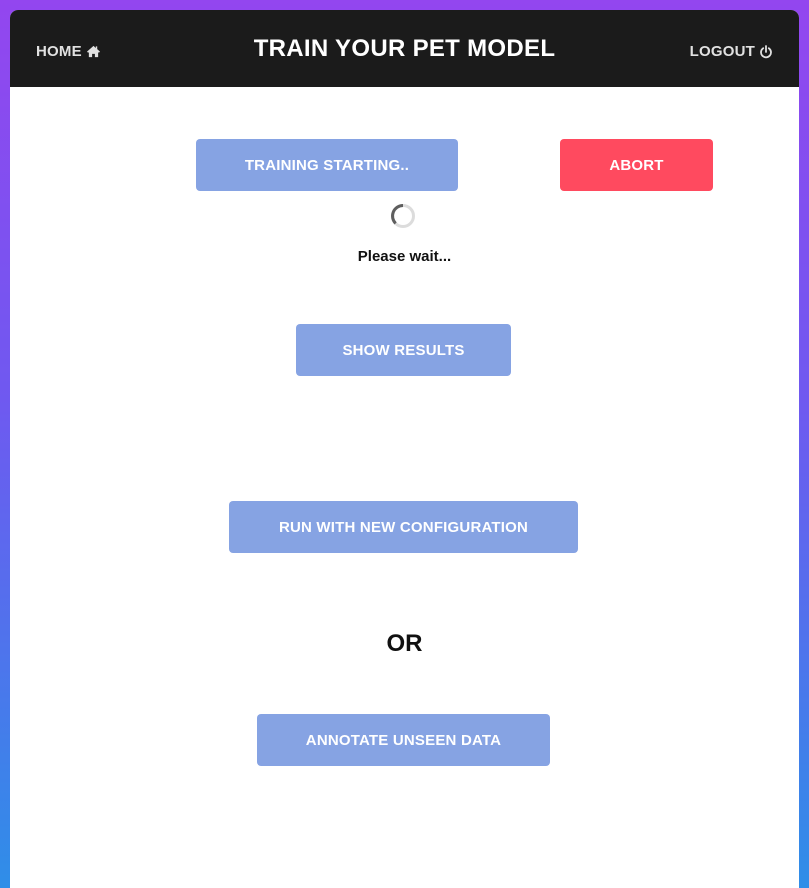  I want to click on show-results-button: SHOW RESULTS, so click(403, 350).